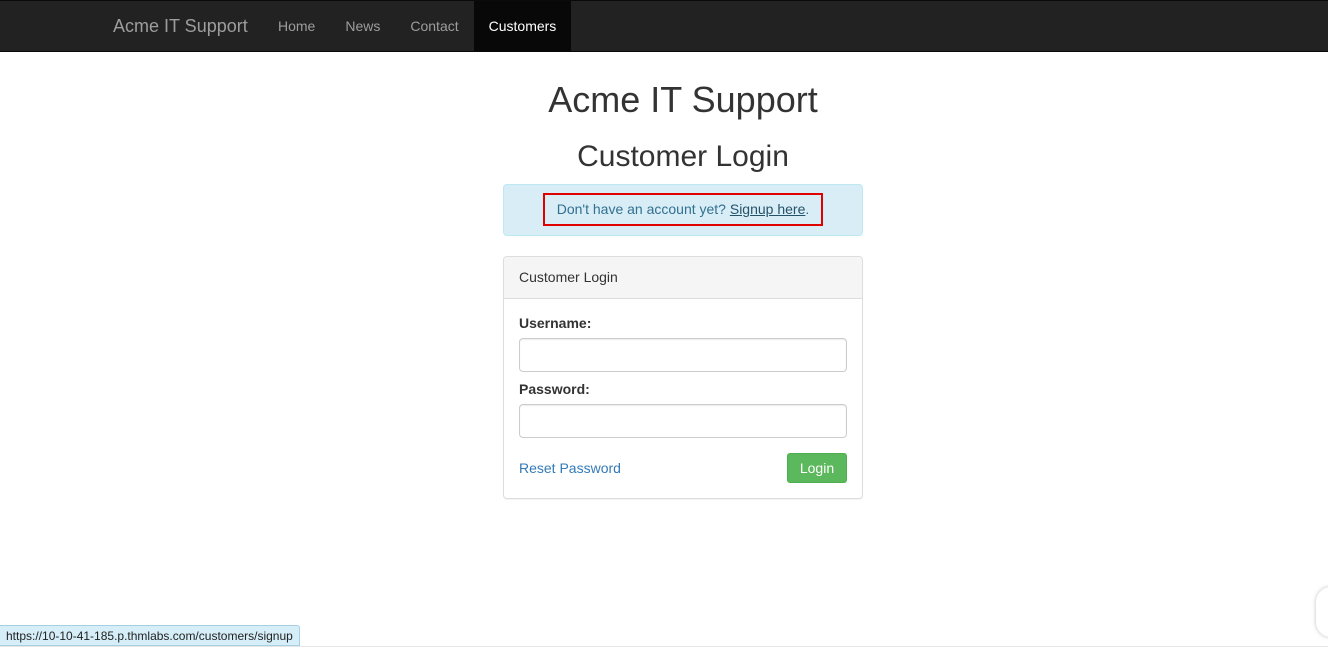 Image resolution: width=1328 pixels, height=647 pixels. I want to click on nav-item-home: Home, so click(296, 26).